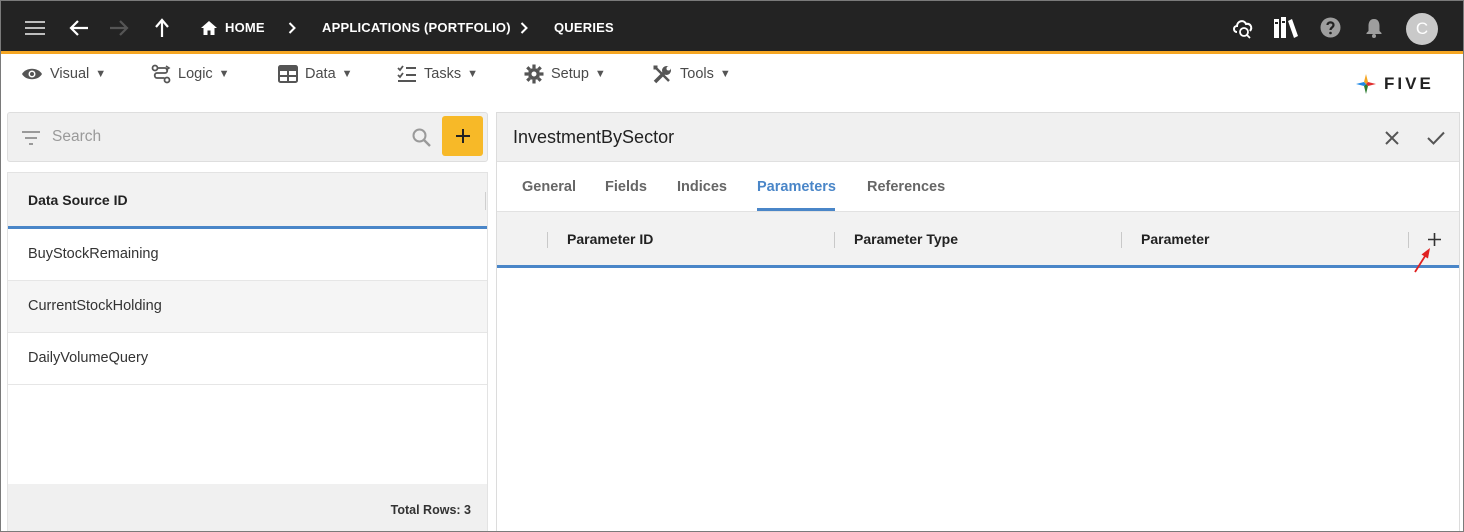  Describe the element at coordinates (195, 74) in the screenshot. I see `menu-logic-label: Logic` at that location.